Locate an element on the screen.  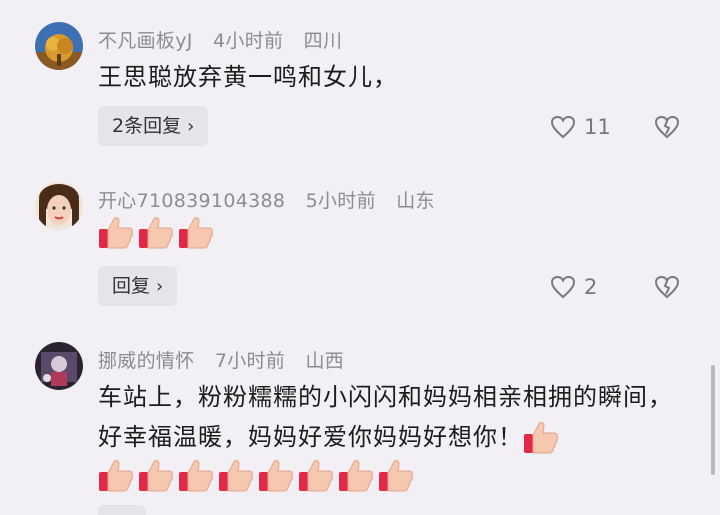
username: 挪威的情怀 is located at coordinates (146, 361).